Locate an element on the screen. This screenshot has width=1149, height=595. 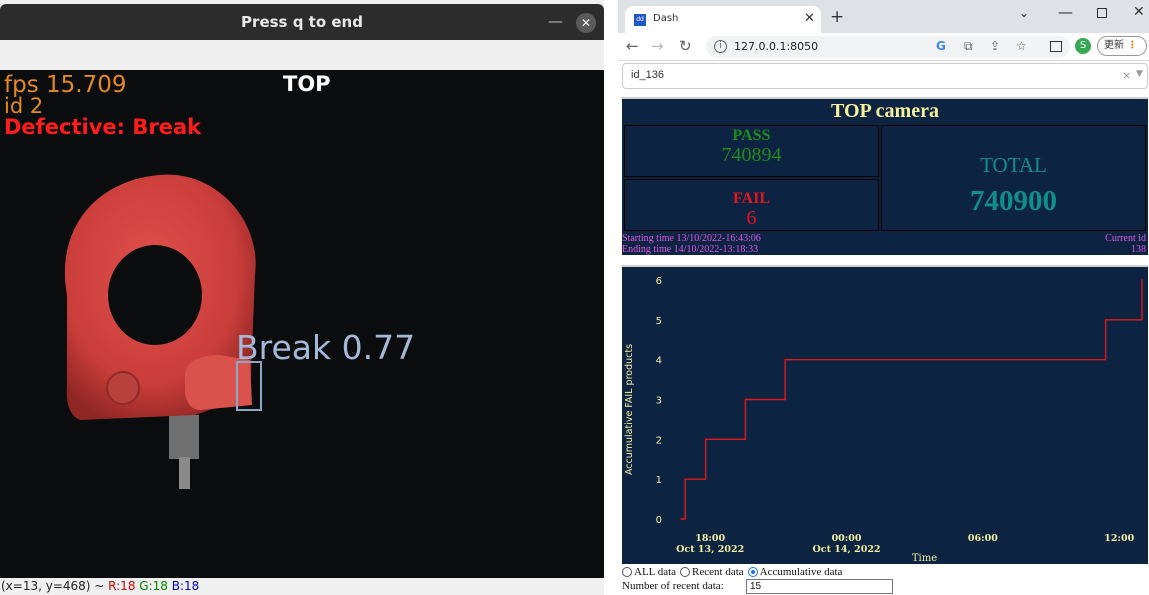
data-mode-radio-group: ALL data Recent data Accumulative data is located at coordinates (734, 572).